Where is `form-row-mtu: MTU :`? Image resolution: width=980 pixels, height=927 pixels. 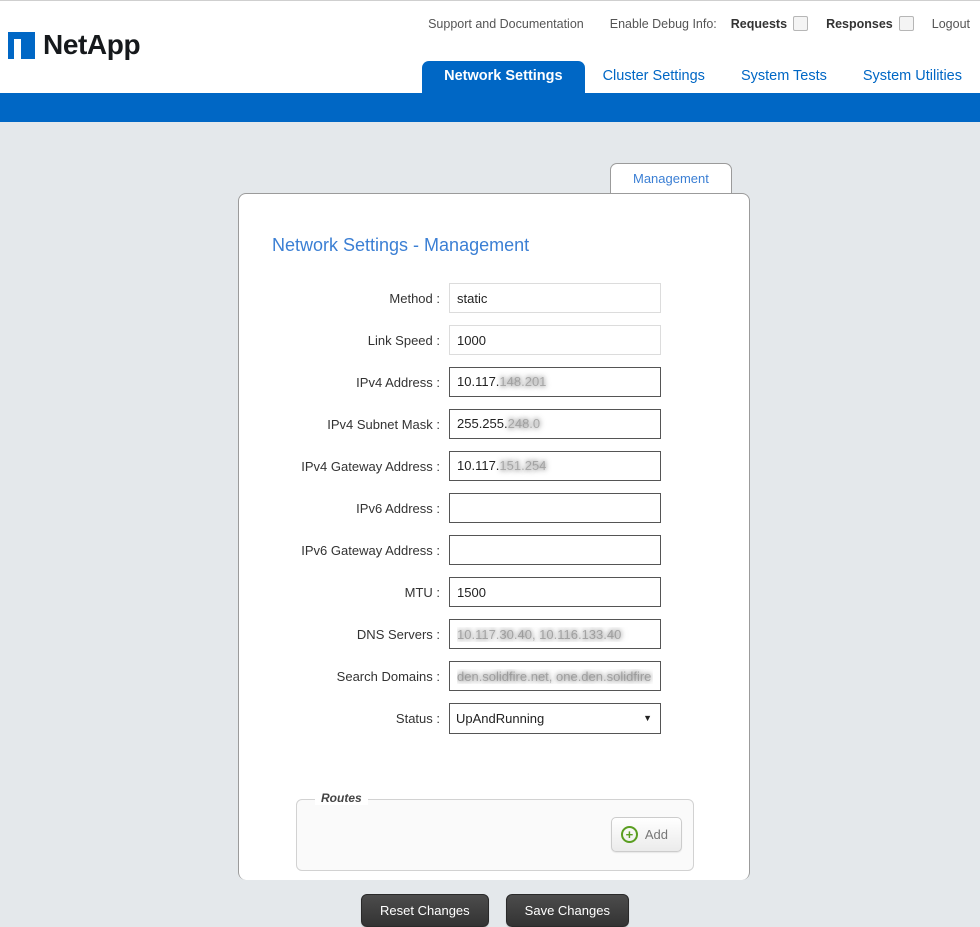
form-row-mtu: MTU : is located at coordinates (495, 592).